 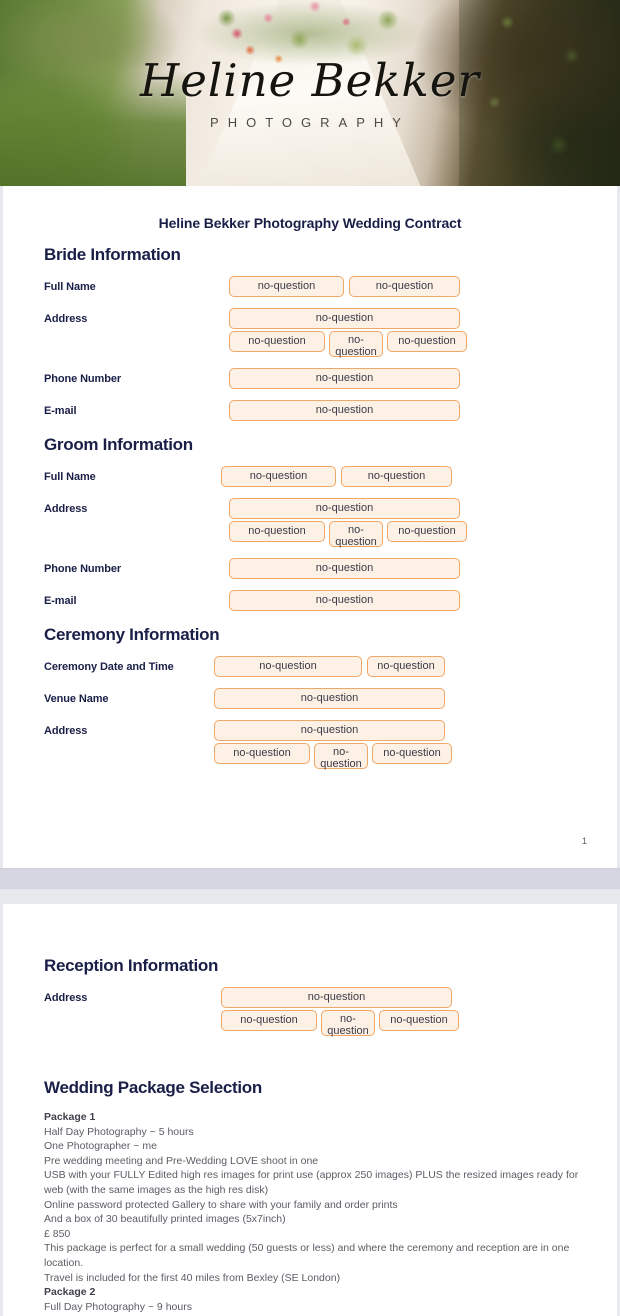 I want to click on field-row-groom-full-name: Full Name no-question no-question, so click(x=310, y=476).